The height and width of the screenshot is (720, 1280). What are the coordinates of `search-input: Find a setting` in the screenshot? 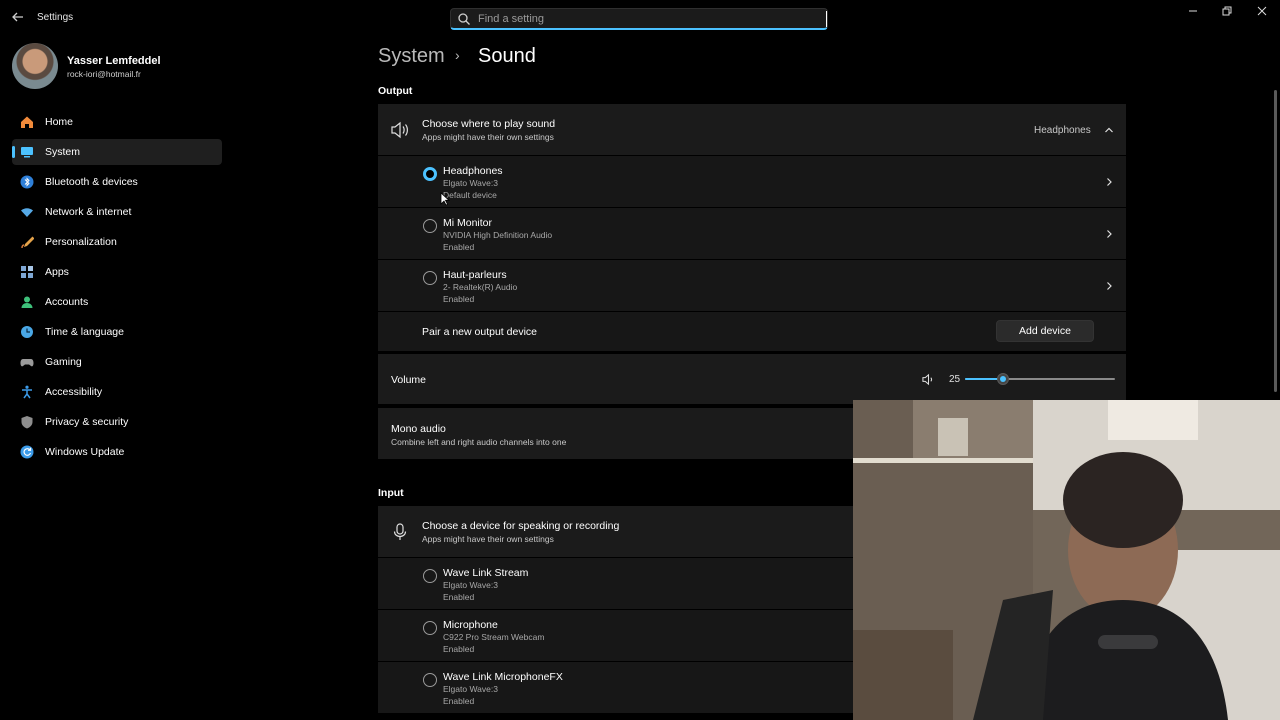 It's located at (511, 19).